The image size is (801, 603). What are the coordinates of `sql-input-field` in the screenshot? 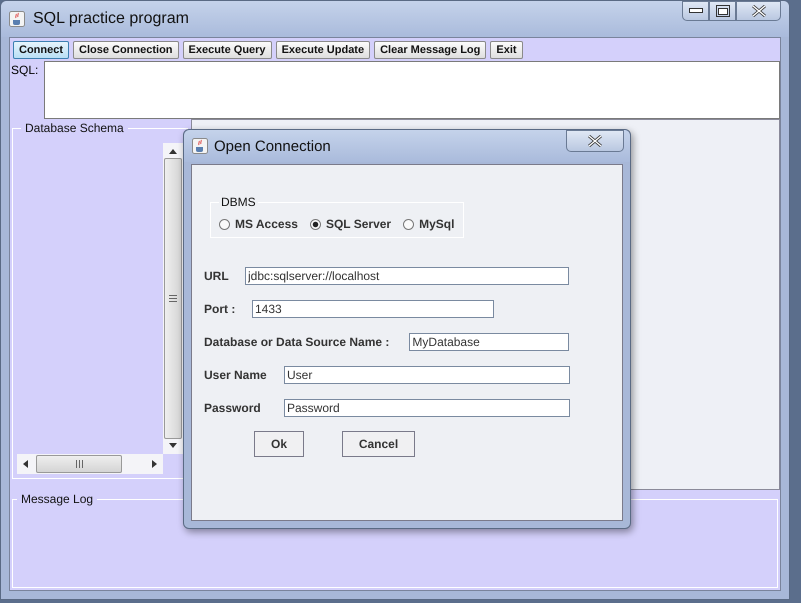 It's located at (412, 90).